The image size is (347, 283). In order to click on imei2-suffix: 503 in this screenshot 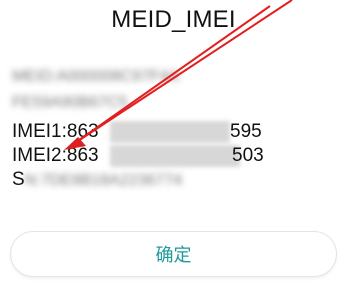, I will do `click(248, 155)`.